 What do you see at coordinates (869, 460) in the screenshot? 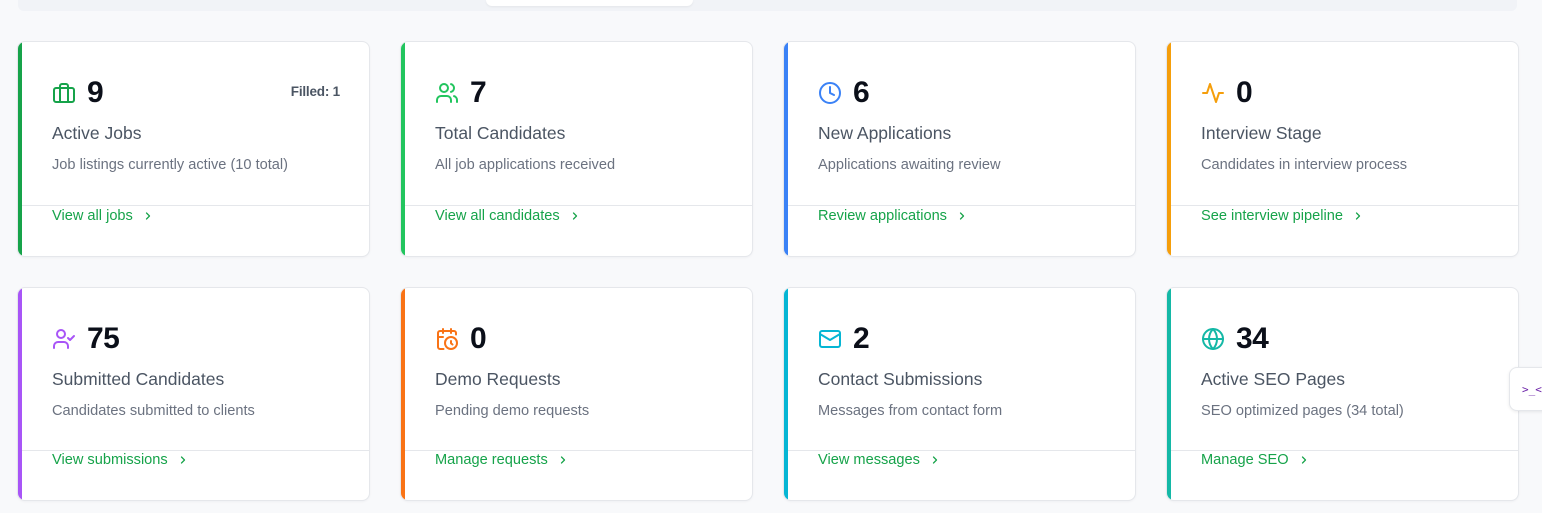
I see `link-label: View messages` at bounding box center [869, 460].